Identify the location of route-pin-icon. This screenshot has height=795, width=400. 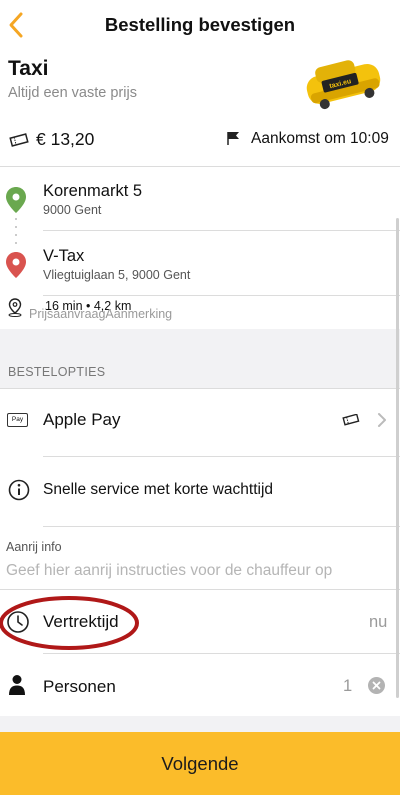
(15, 307).